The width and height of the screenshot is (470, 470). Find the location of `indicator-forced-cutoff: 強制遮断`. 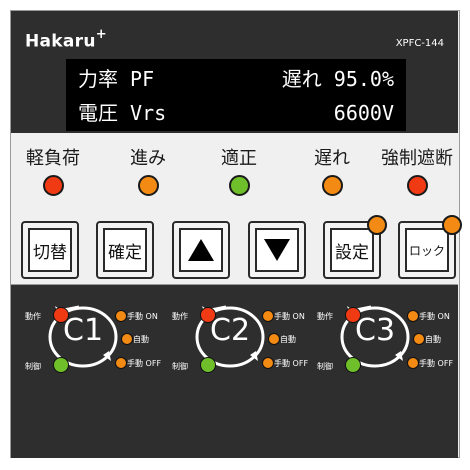

indicator-forced-cutoff: 強制遮断 is located at coordinates (416, 170).